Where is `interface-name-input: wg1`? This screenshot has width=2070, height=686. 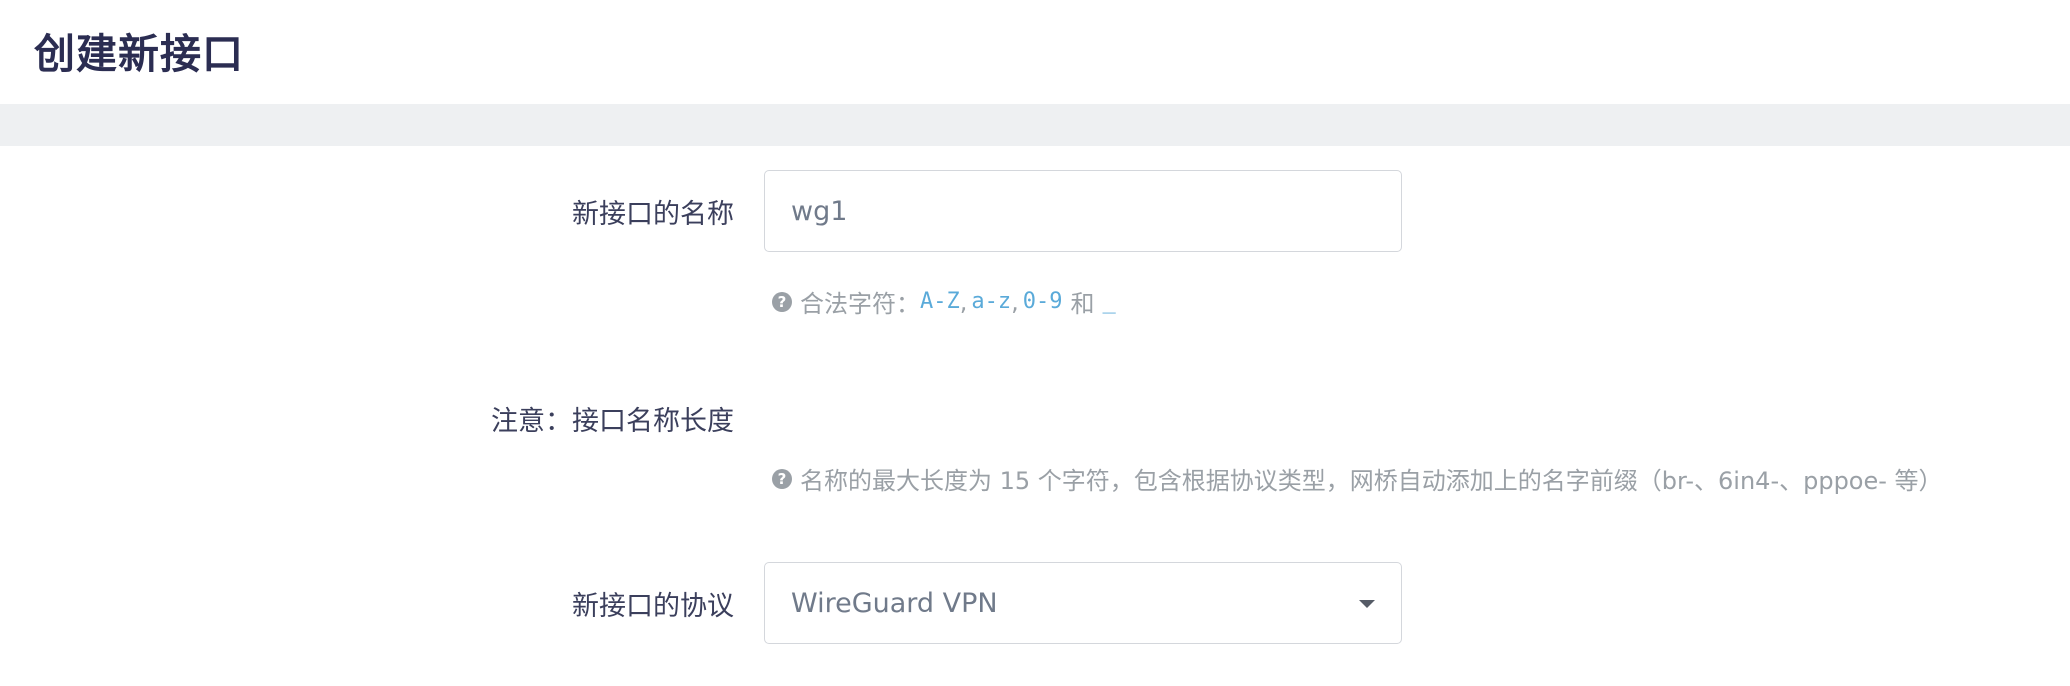
interface-name-input: wg1 is located at coordinates (1083, 211).